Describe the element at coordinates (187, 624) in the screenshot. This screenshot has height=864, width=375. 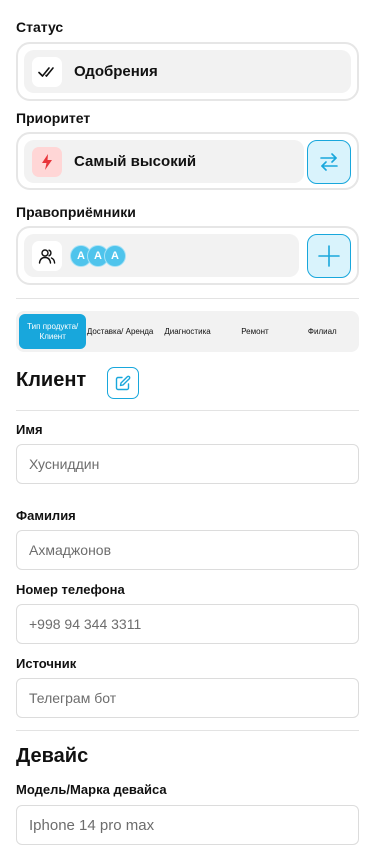
I see `phone-input` at that location.